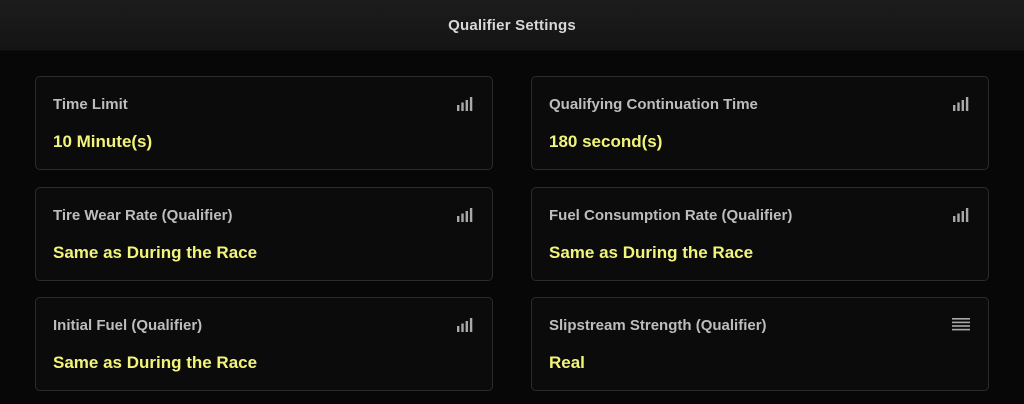 Image resolution: width=1024 pixels, height=404 pixels. I want to click on setting-slipstream-strength: Slipstream Strength (Qualifier) Real, so click(760, 344).